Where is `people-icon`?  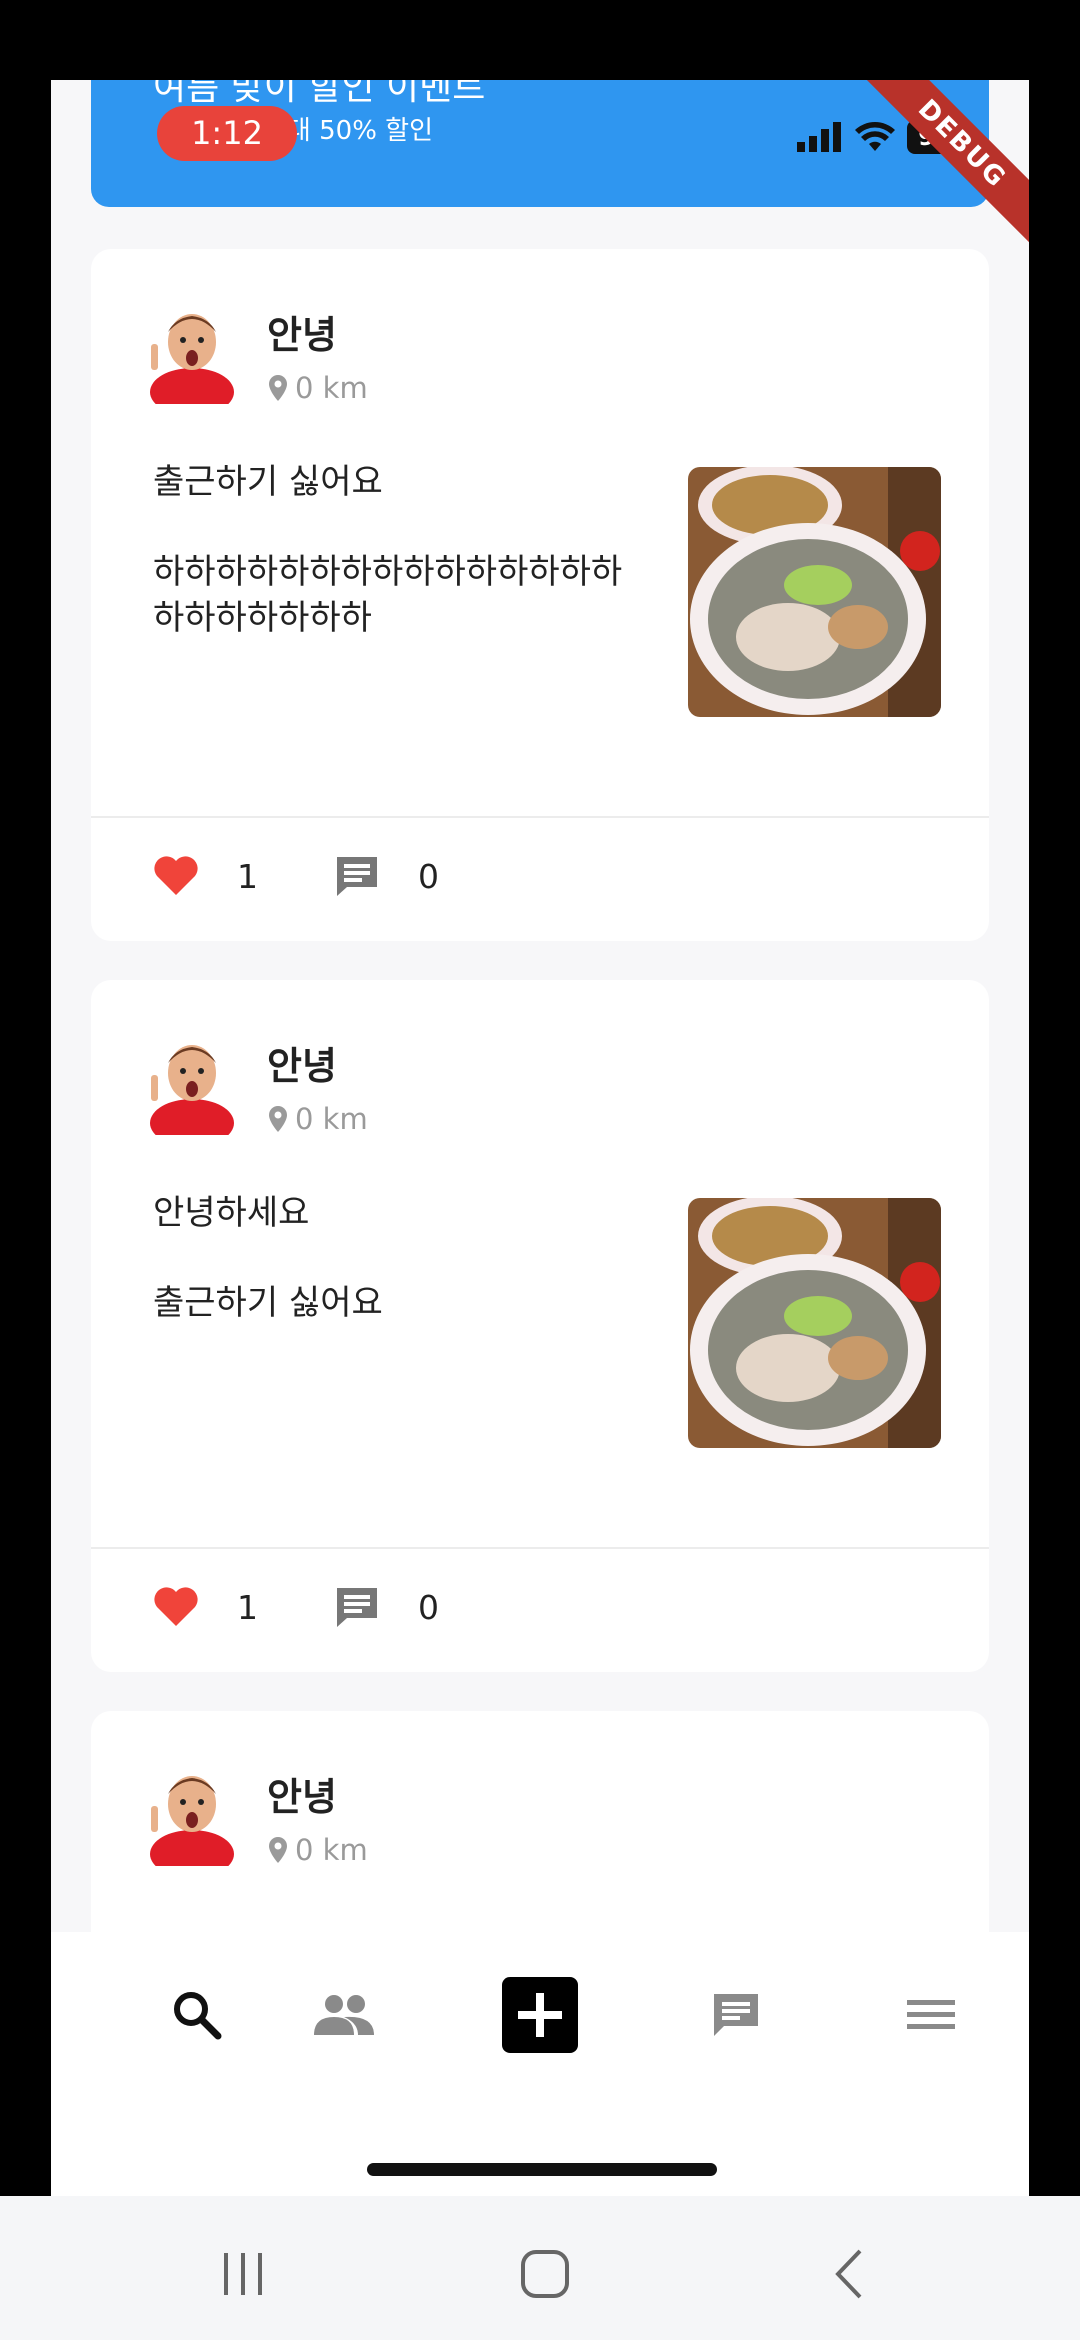
people-icon is located at coordinates (344, 2015).